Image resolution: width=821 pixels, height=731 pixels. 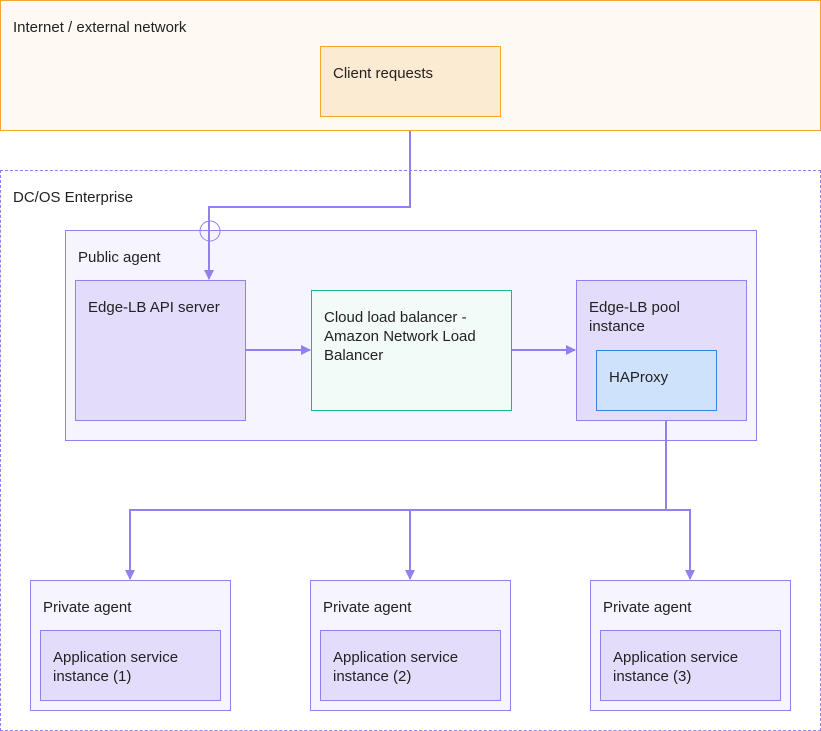 I want to click on dcos-zone-label: DC/OS Enterprise, so click(x=73, y=197).